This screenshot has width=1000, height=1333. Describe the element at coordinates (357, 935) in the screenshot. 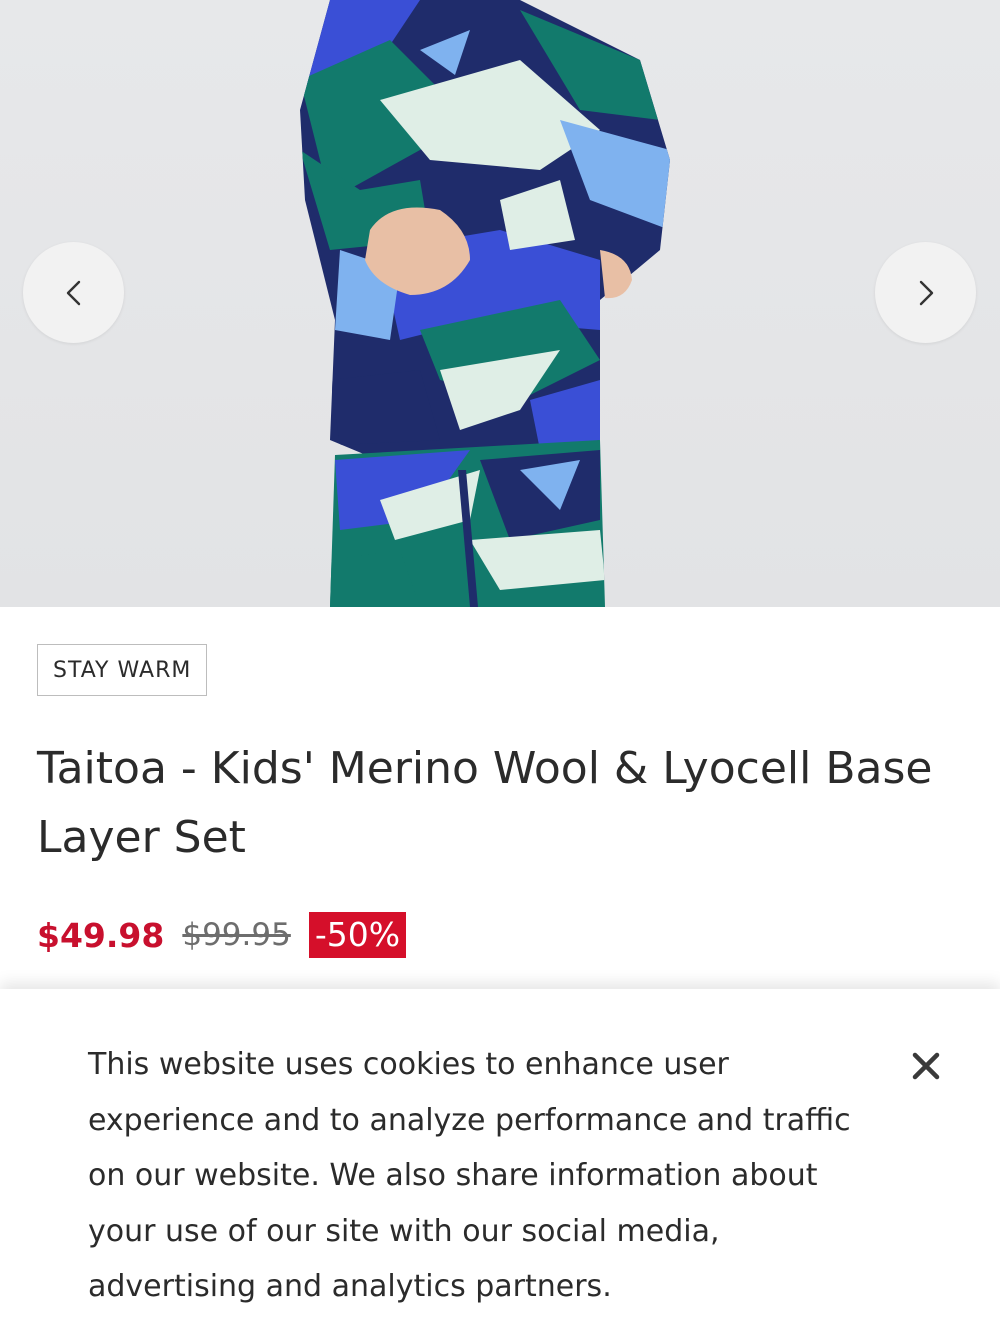

I see `discount-badge: -50%` at that location.